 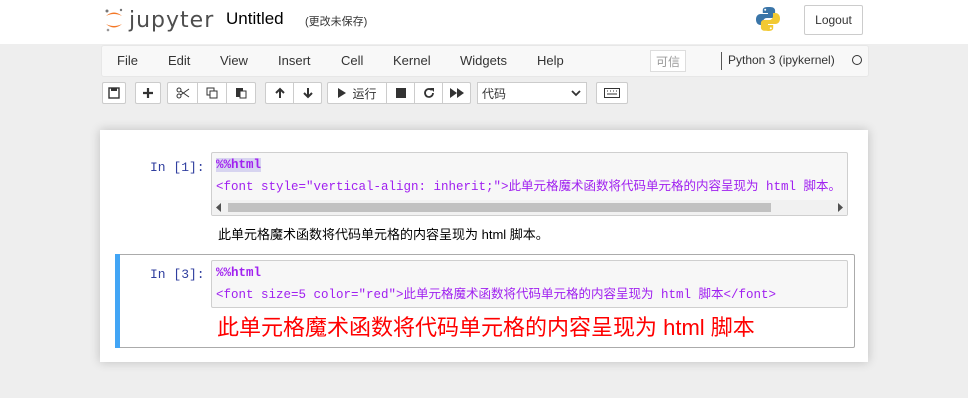 I want to click on kernel-separator, so click(x=721, y=61).